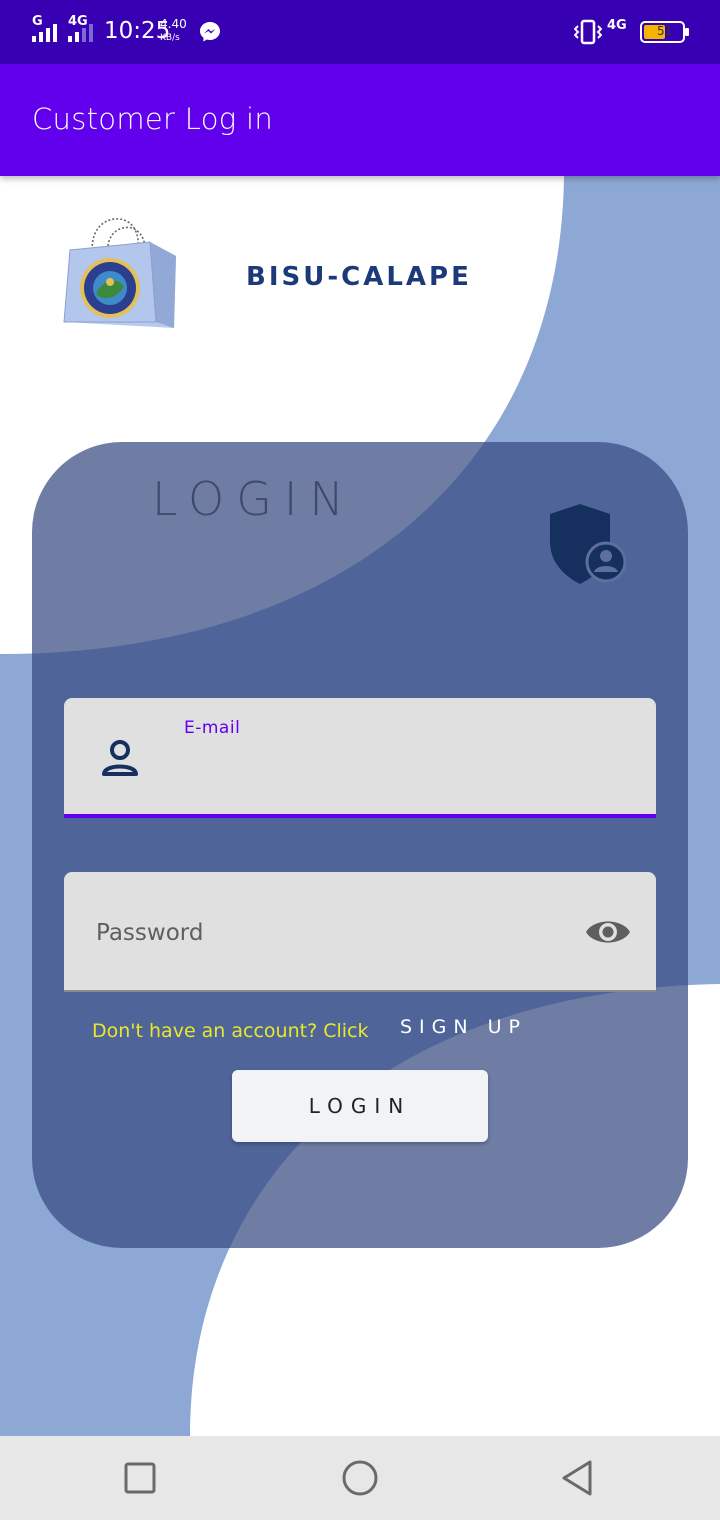 This screenshot has width=720, height=1520. I want to click on navigation-bar, so click(360, 1478).